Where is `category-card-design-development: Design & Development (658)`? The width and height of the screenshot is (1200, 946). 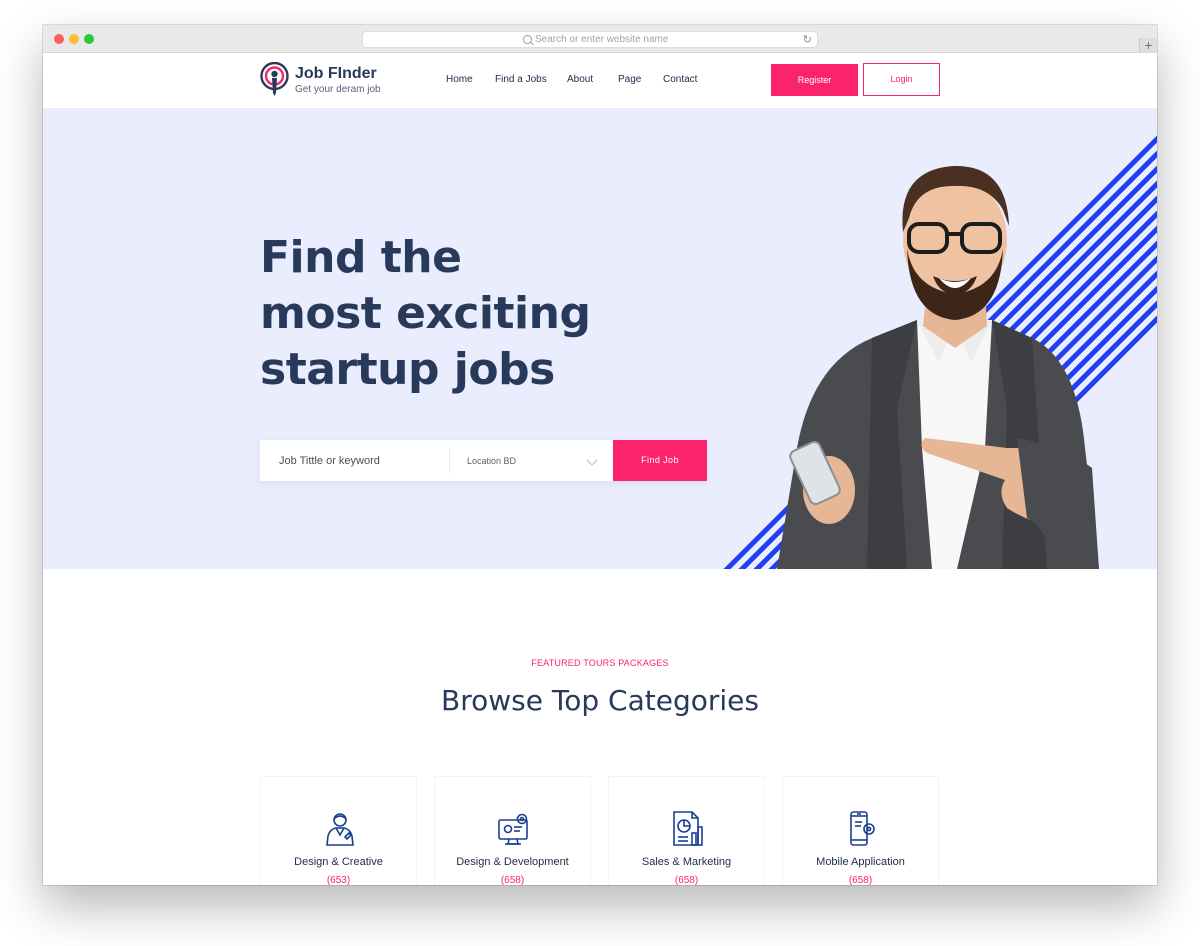 category-card-design-development: Design & Development (658) is located at coordinates (512, 830).